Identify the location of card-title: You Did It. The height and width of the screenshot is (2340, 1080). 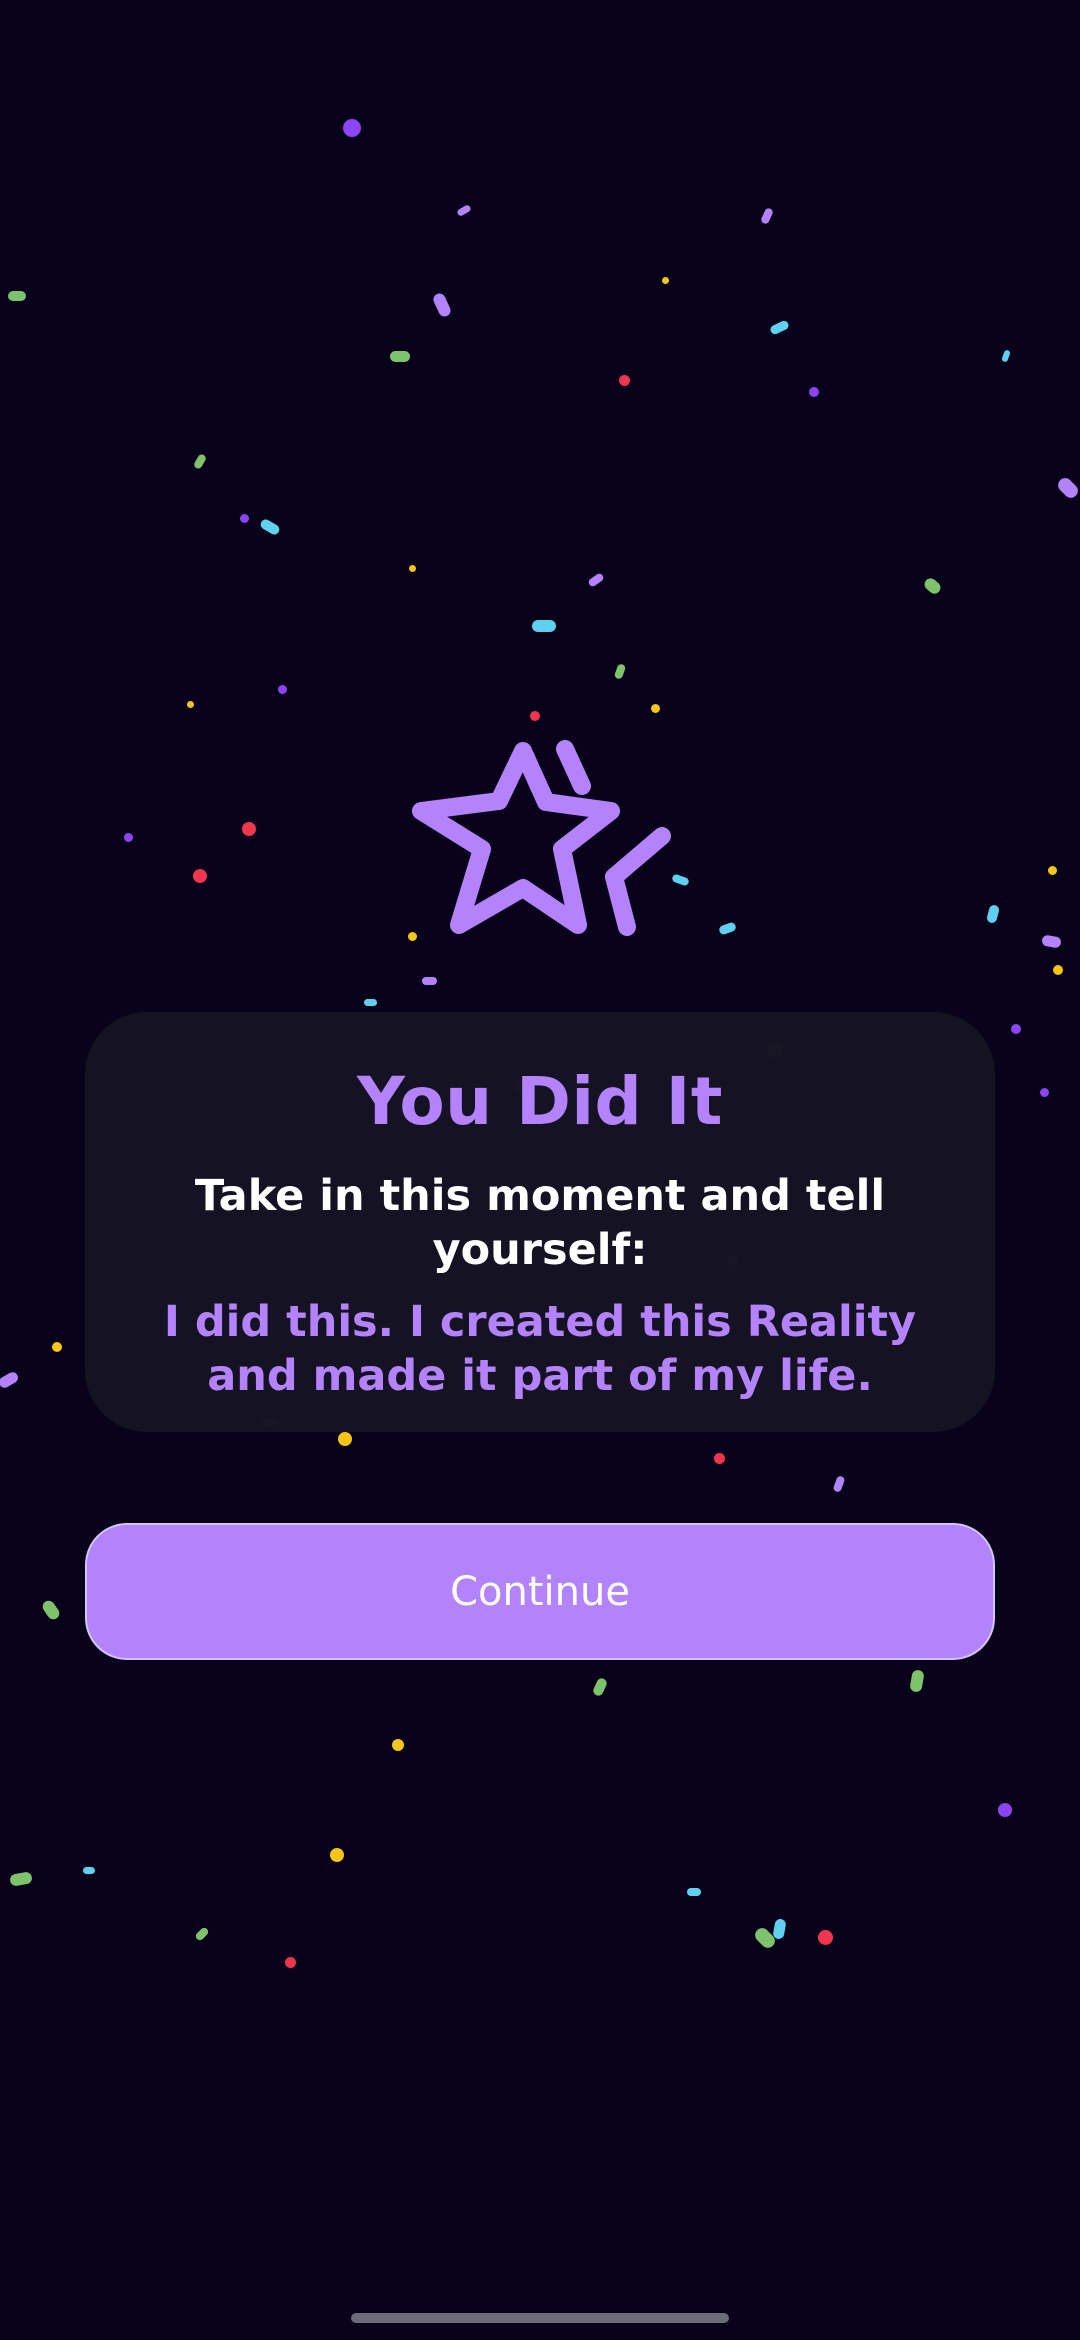
(540, 1101).